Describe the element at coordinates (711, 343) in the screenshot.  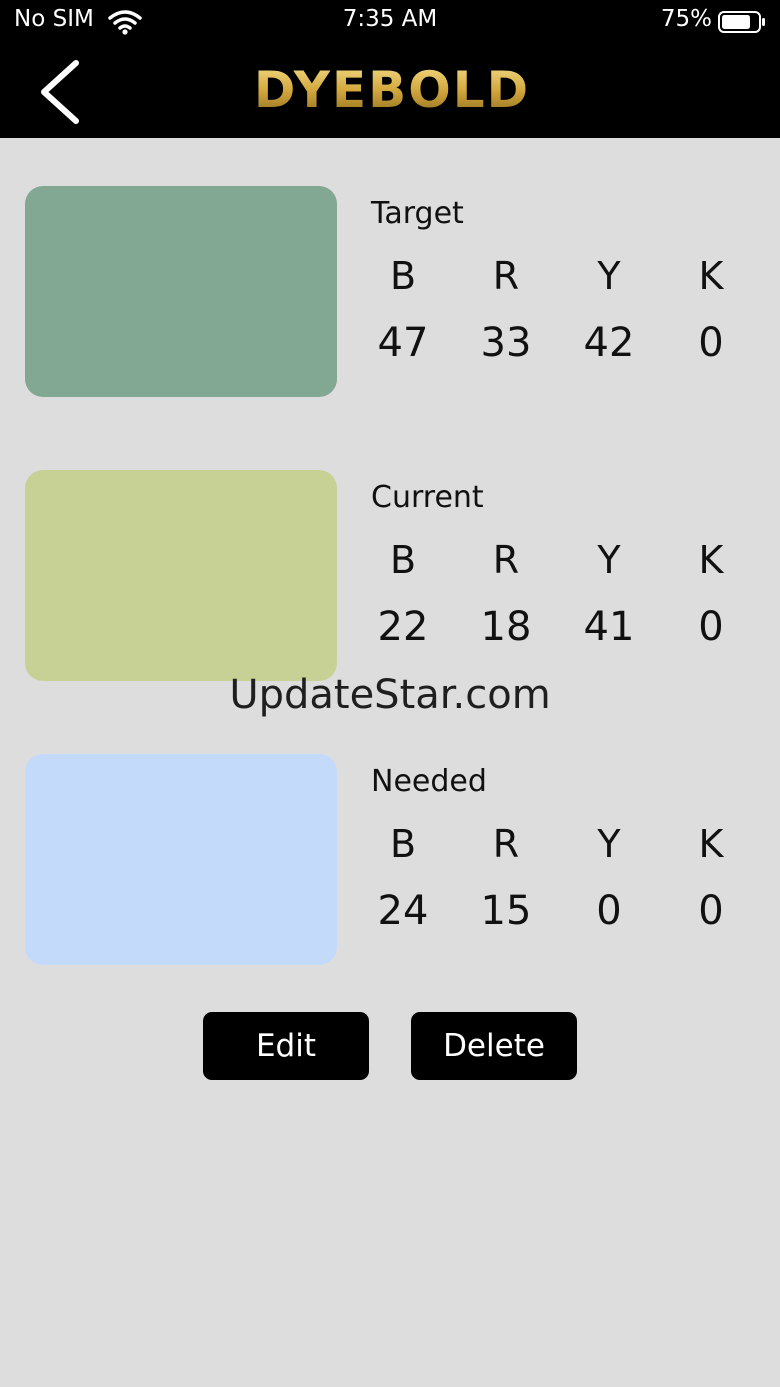
I see `target-k-value: 0` at that location.